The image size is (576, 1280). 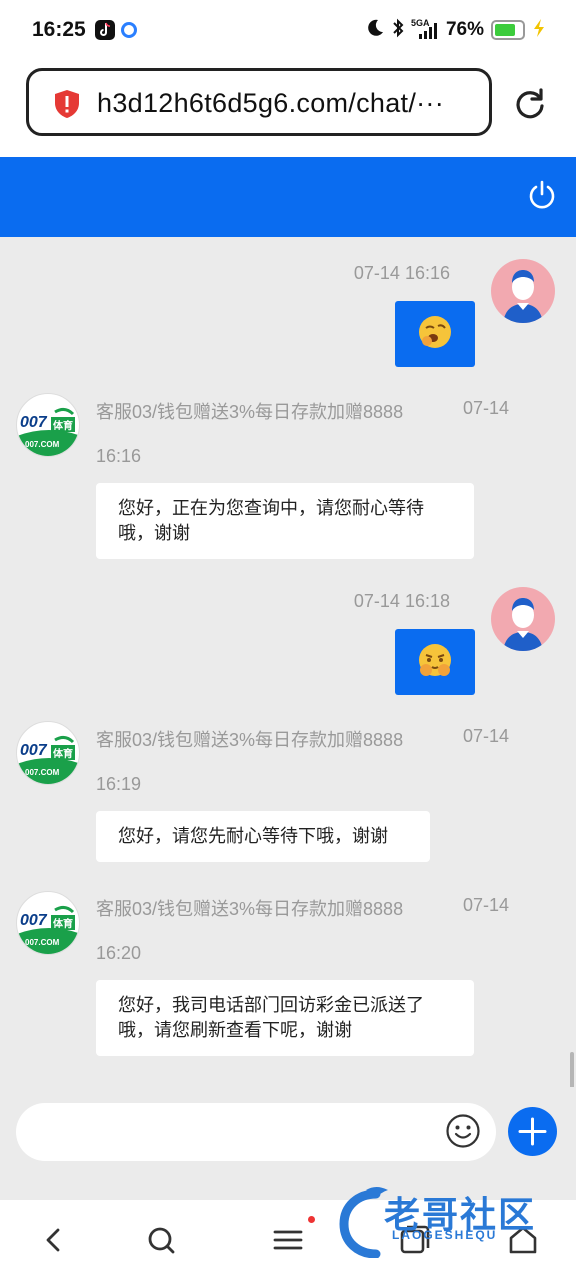 I want to click on address-bar: h3d12h6t6d5g6.com/chat/···, so click(x=259, y=102).